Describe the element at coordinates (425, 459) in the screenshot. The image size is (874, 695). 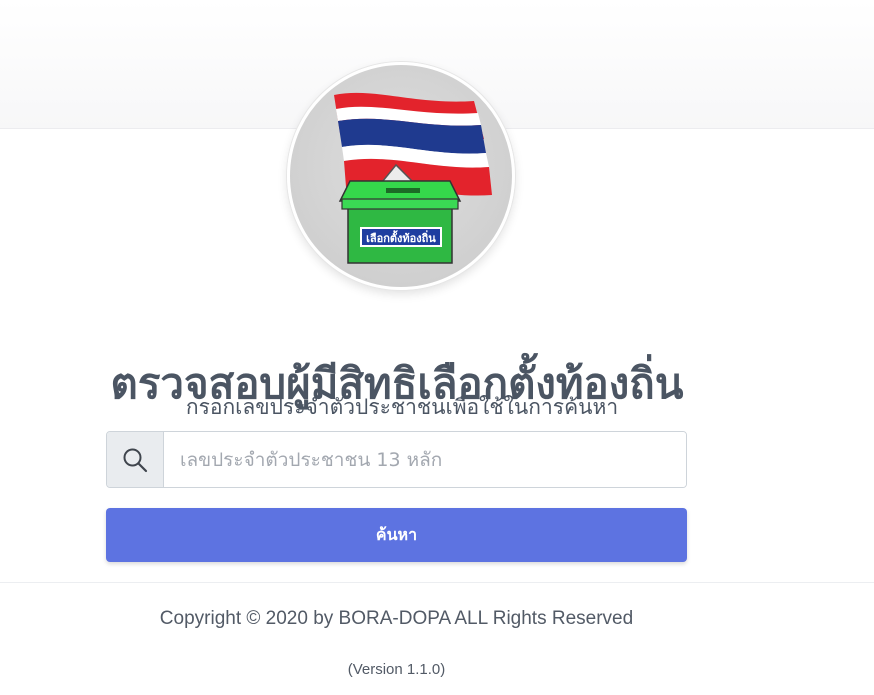
I see `citizen-id-input` at that location.